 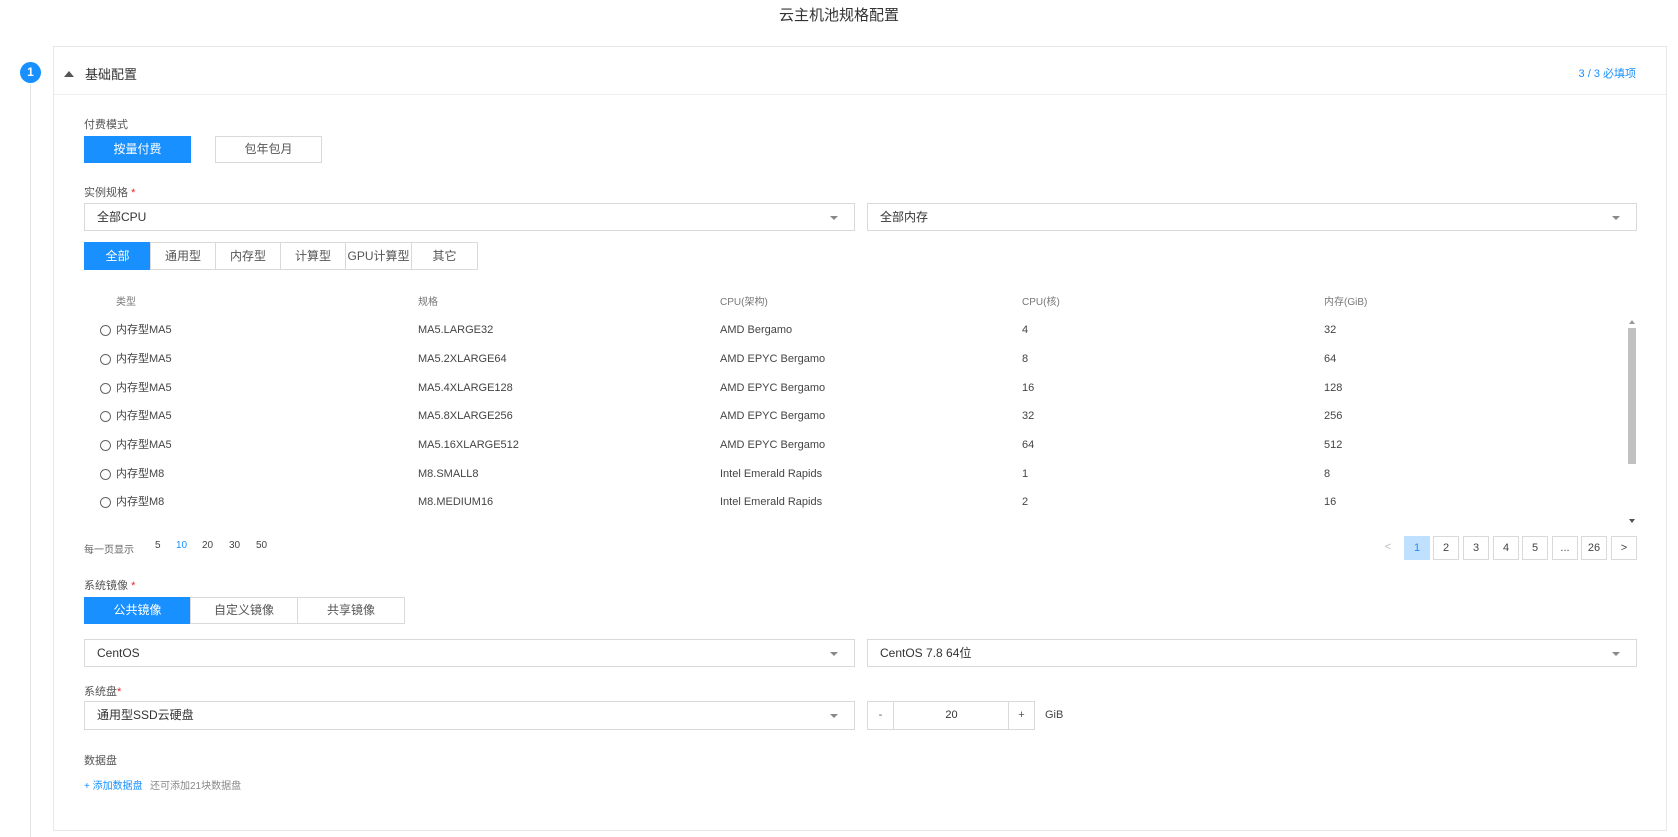 What do you see at coordinates (117, 256) in the screenshot?
I see `tab-all: 全部` at bounding box center [117, 256].